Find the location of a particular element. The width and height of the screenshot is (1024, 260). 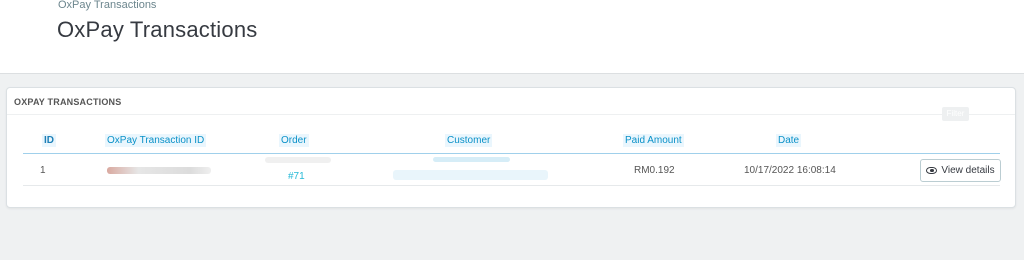

panel-title: OXPAY TRANSACTIONS is located at coordinates (68, 102).